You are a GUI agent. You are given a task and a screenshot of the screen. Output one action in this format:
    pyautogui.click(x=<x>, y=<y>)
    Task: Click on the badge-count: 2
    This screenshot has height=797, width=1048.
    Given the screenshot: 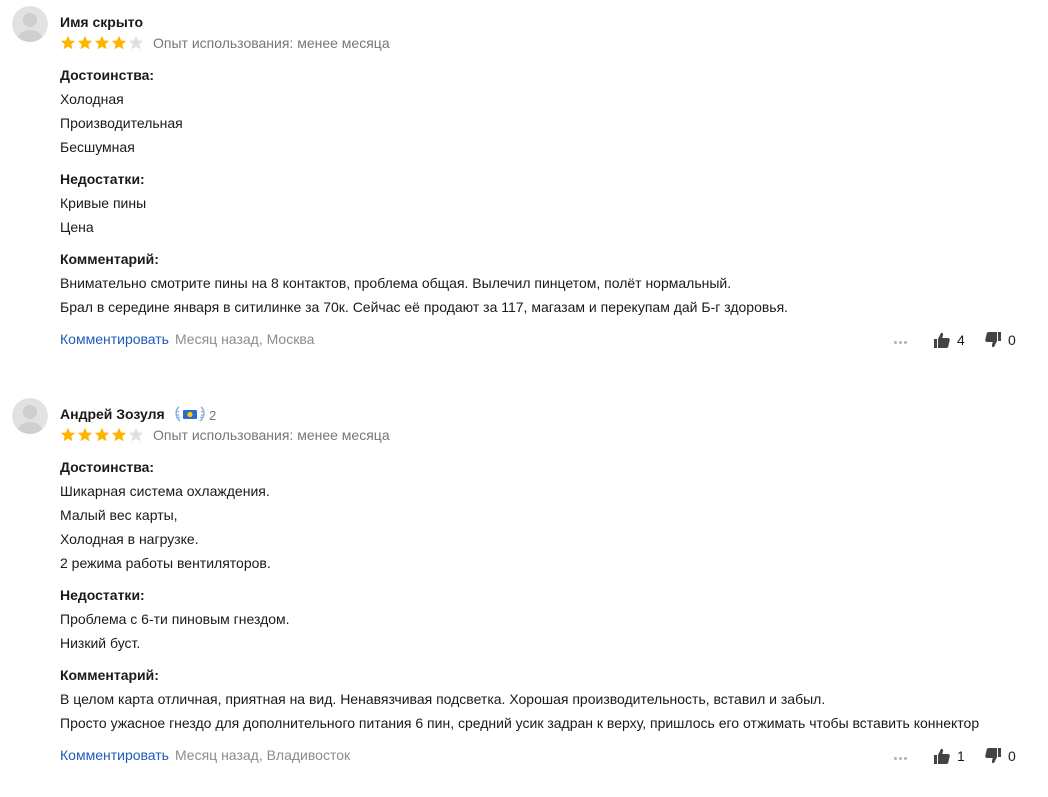 What is the action you would take?
    pyautogui.click(x=213, y=415)
    